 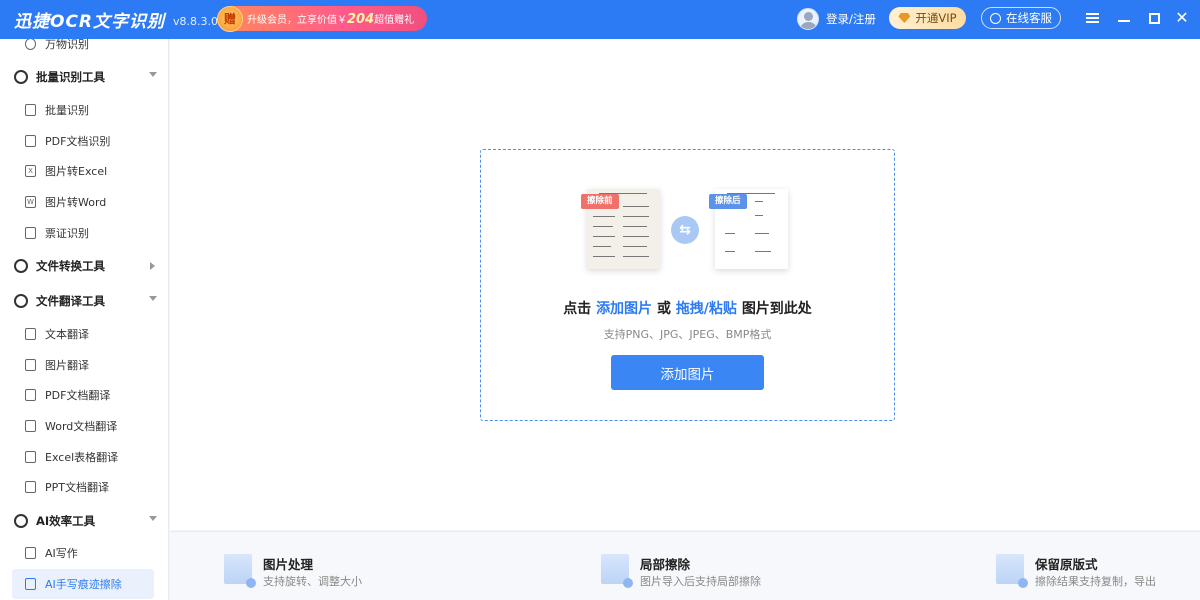 What do you see at coordinates (600, 201) in the screenshot?
I see `before-tag: 擦除前` at bounding box center [600, 201].